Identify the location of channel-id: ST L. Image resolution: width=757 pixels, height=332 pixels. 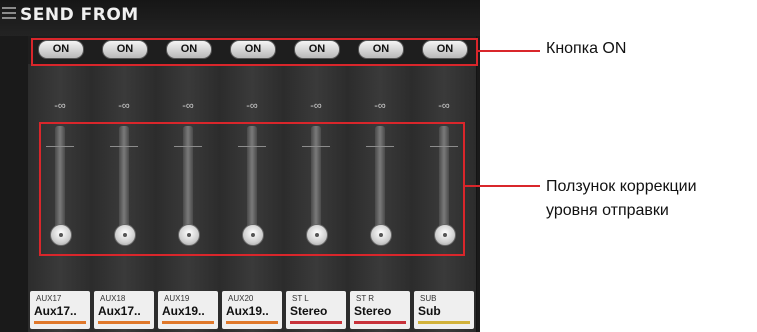
(300, 298).